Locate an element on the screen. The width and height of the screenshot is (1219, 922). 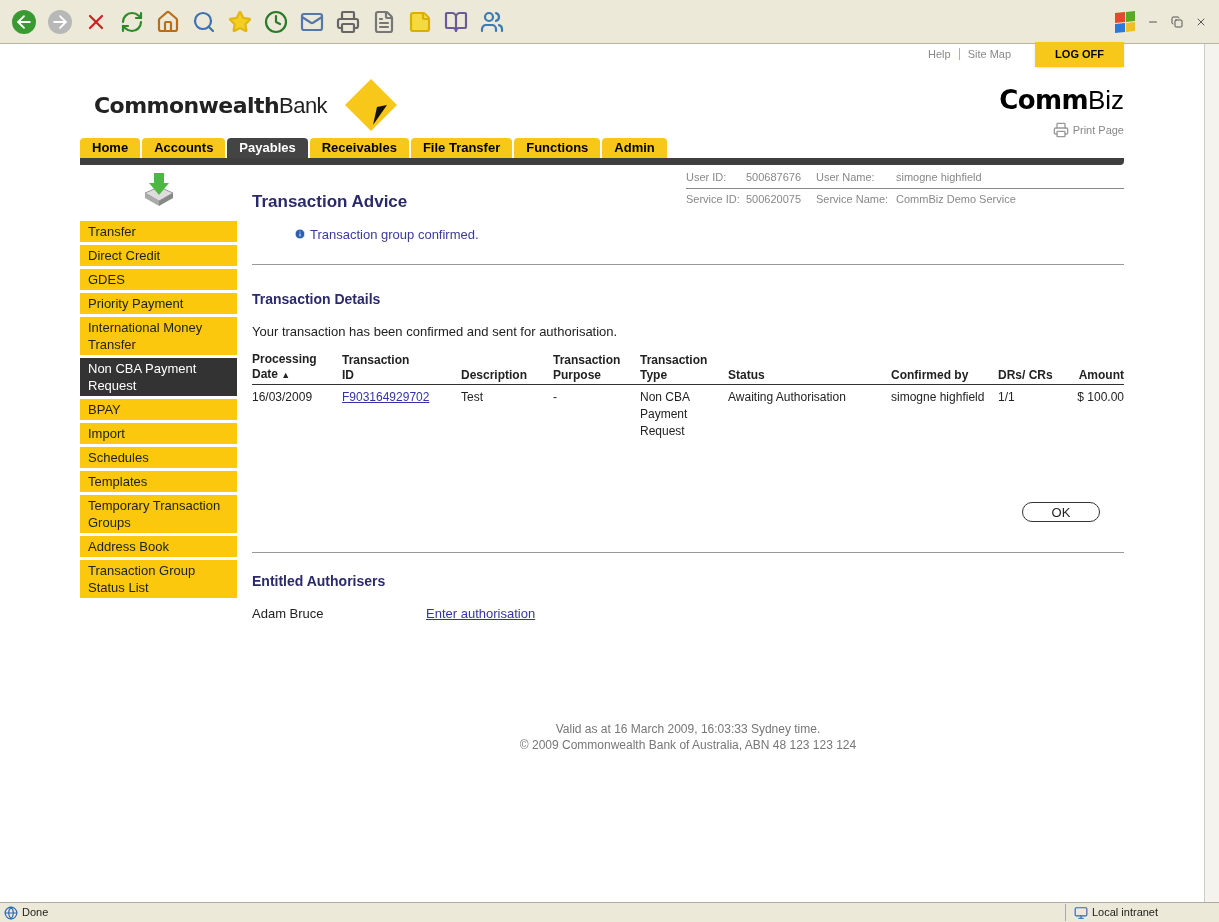
confirmation-text: Your transaction has been confirmed and sent for authorisation. is located at coordinates (435, 332).